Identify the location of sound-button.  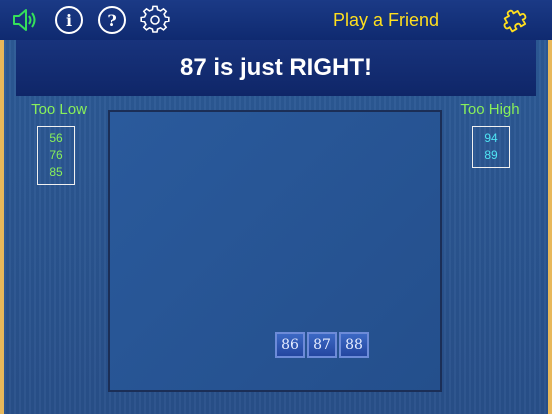
(26, 20).